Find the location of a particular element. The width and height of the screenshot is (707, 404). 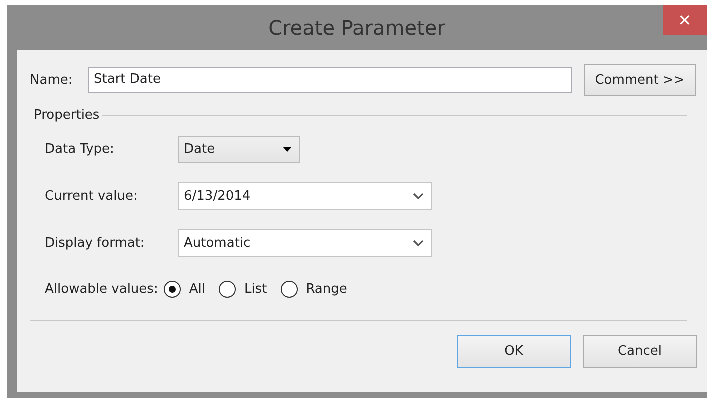

close-button: ✕ is located at coordinates (685, 20).